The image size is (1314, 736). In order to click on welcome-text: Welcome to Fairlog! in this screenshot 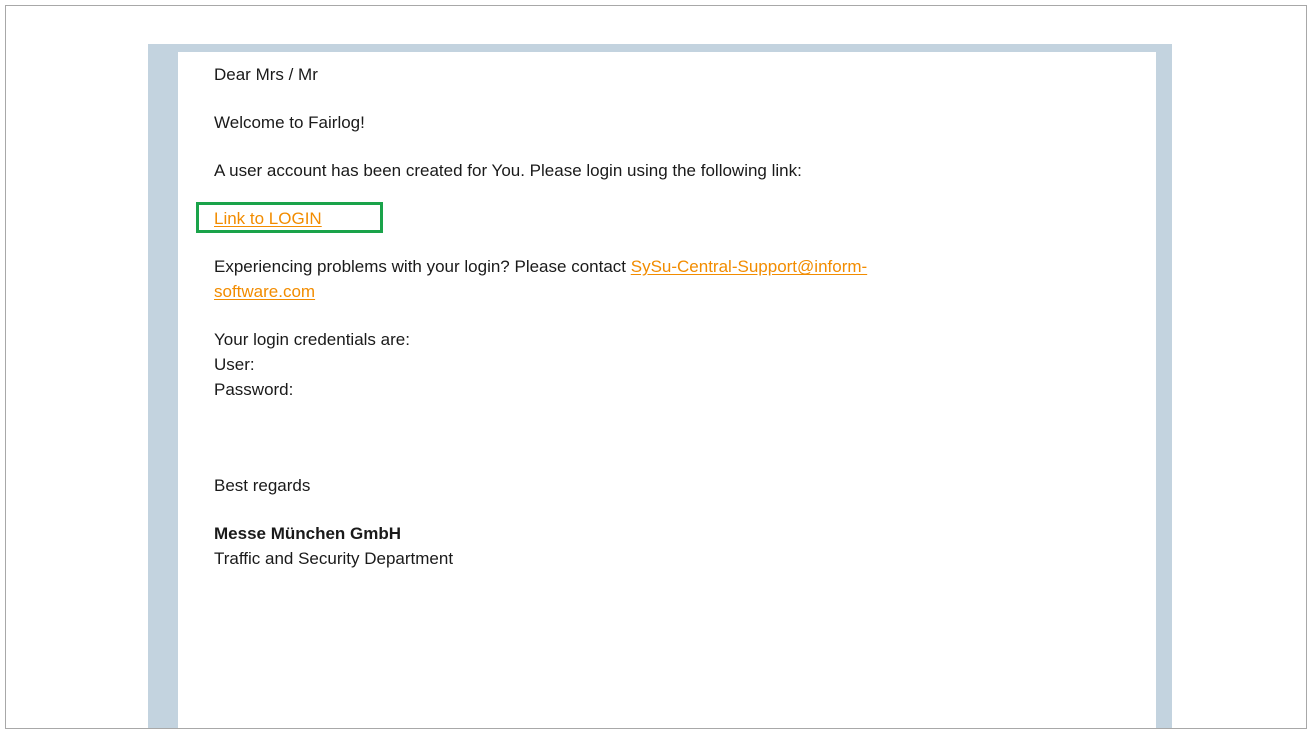, I will do `click(289, 122)`.